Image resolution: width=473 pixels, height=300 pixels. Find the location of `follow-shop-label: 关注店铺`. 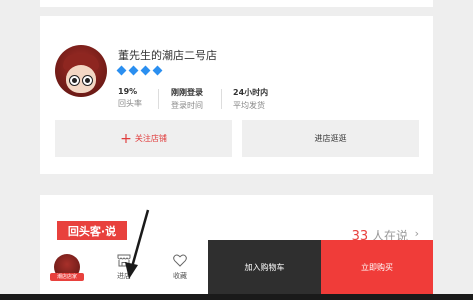

follow-shop-label: 关注店铺 is located at coordinates (150, 138).